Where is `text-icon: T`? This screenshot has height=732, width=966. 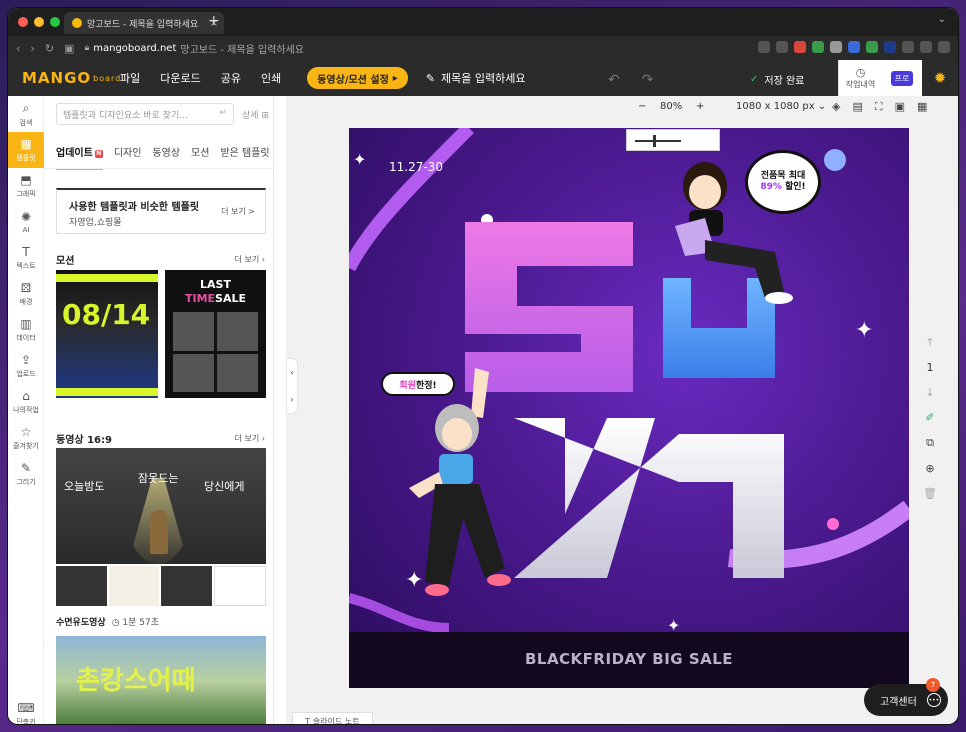 text-icon: T is located at coordinates (26, 252).